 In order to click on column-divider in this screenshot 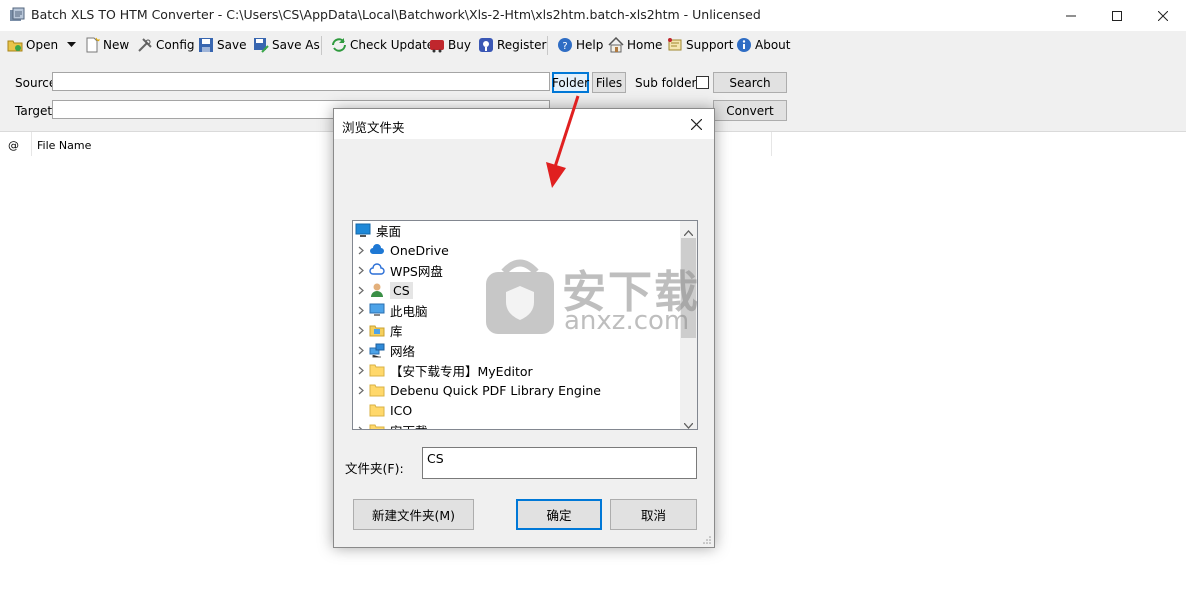, I will do `click(771, 144)`.